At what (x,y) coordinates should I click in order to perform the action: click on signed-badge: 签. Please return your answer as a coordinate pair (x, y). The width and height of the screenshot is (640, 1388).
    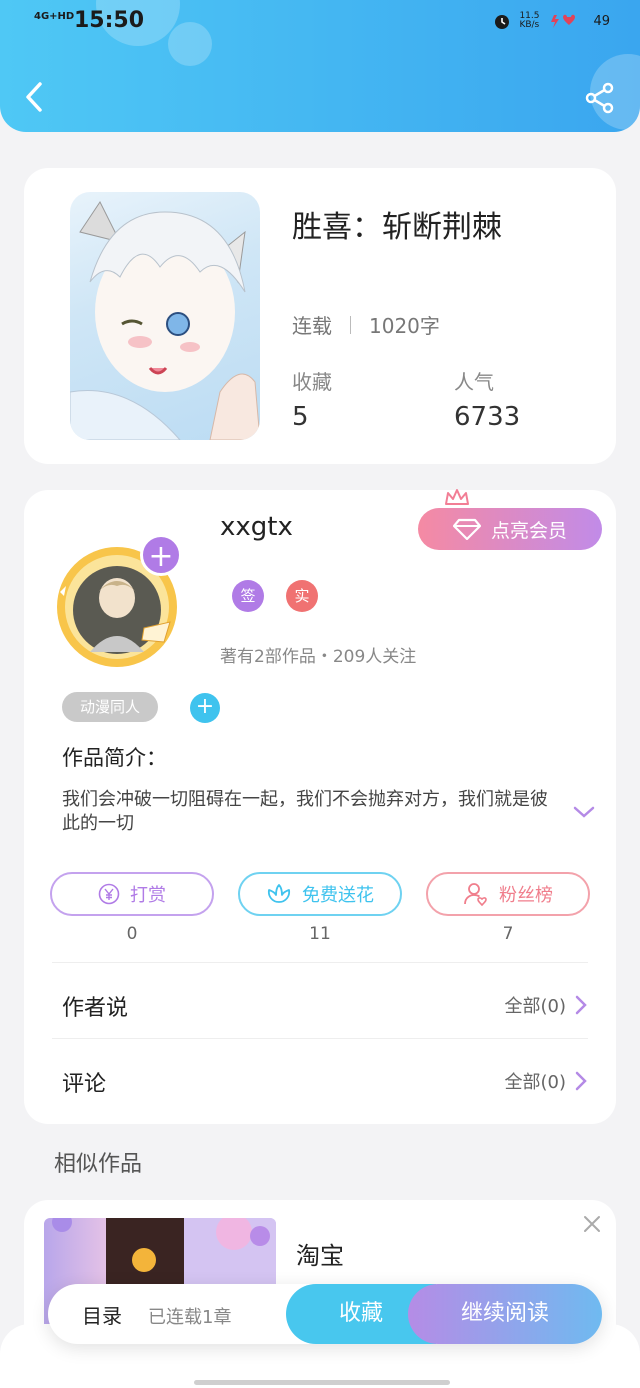
    Looking at the image, I should click on (248, 596).